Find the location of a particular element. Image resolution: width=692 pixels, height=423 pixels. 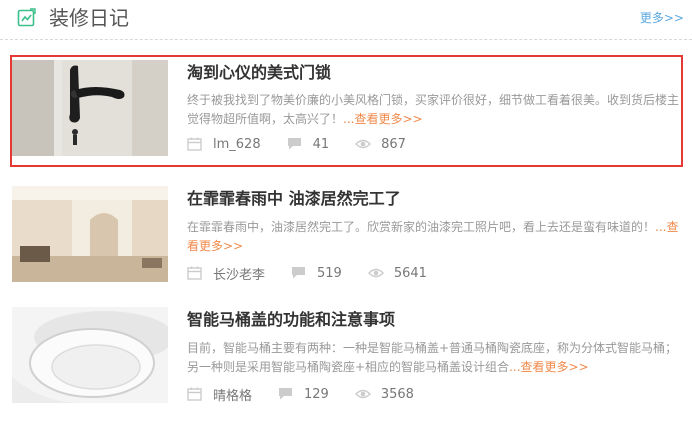

view-count: 3568 is located at coordinates (397, 394).